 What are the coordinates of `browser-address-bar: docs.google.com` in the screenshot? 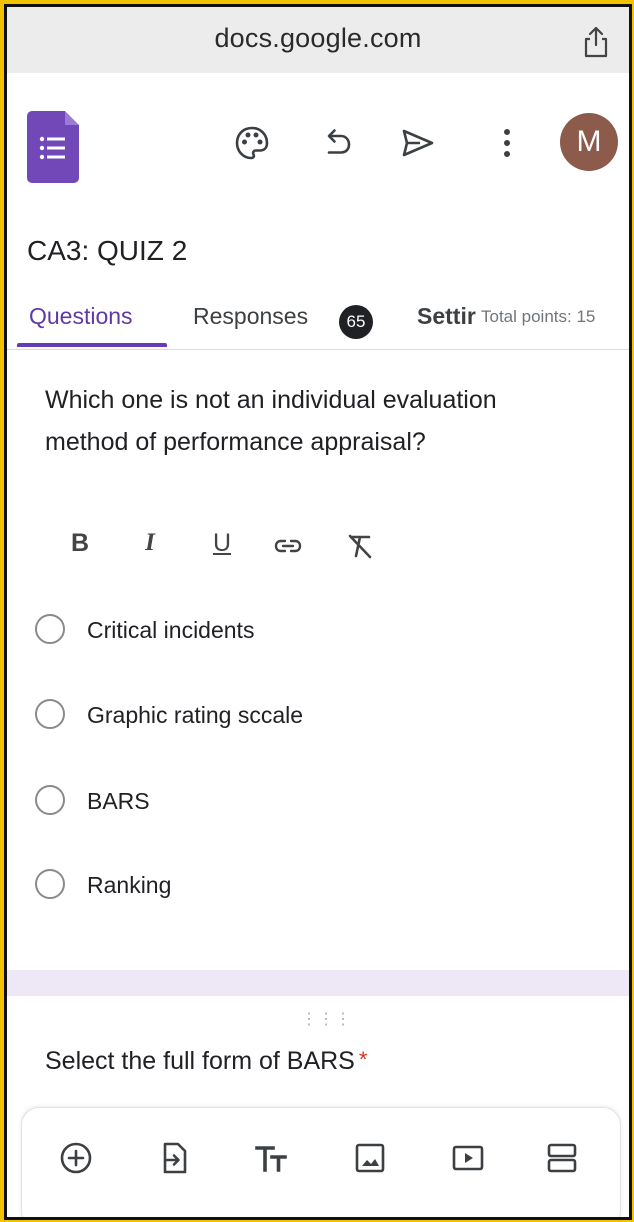 It's located at (318, 40).